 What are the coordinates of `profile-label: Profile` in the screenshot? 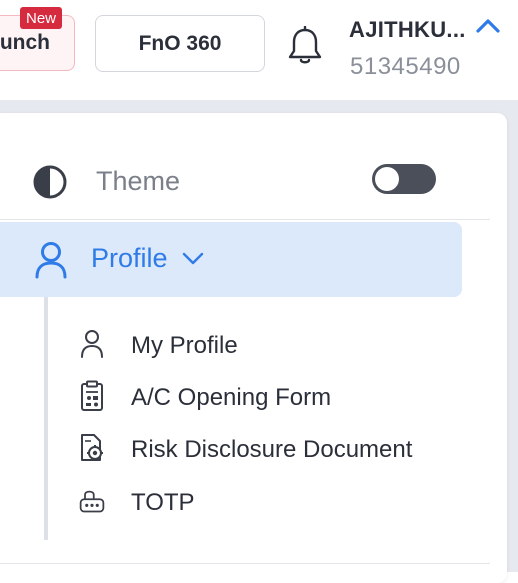 It's located at (129, 258).